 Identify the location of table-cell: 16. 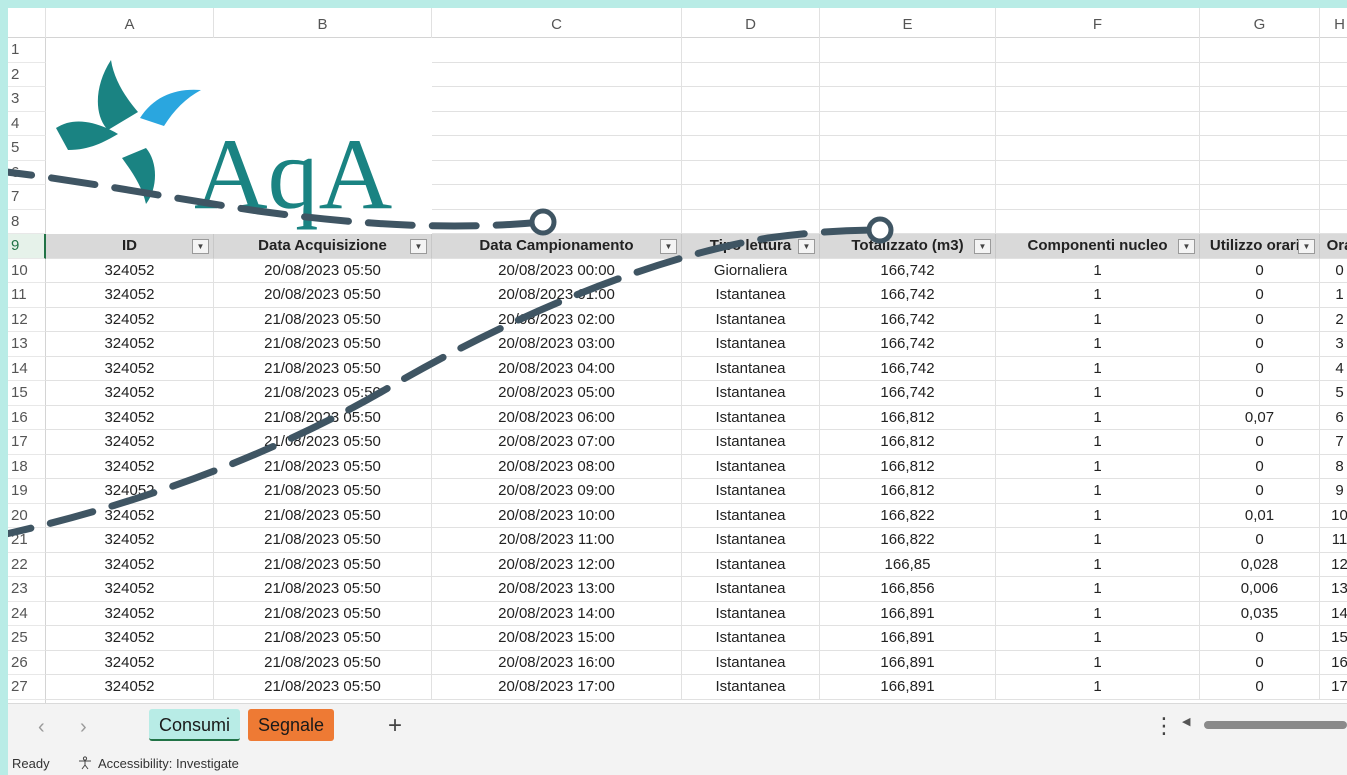
(1333, 663).